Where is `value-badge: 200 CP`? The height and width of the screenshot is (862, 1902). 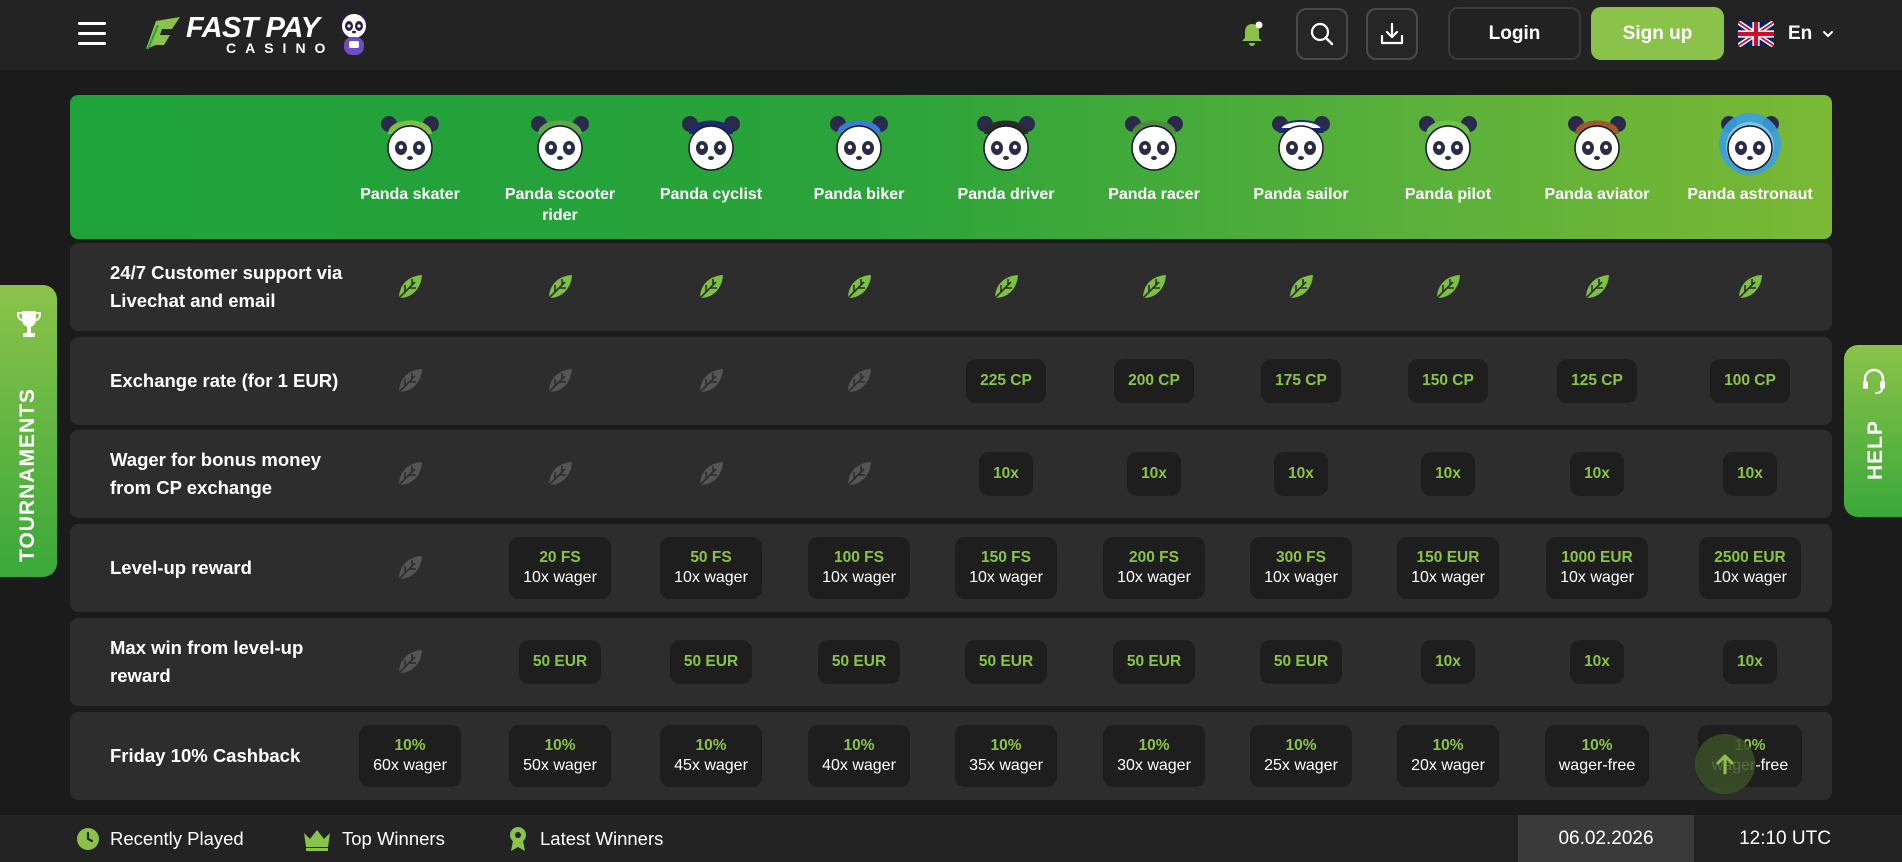
value-badge: 200 CP is located at coordinates (1154, 381).